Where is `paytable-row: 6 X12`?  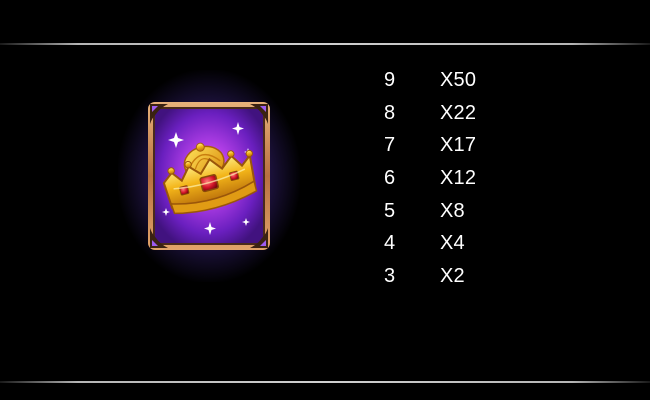
paytable-row: 6 X12 is located at coordinates (455, 178).